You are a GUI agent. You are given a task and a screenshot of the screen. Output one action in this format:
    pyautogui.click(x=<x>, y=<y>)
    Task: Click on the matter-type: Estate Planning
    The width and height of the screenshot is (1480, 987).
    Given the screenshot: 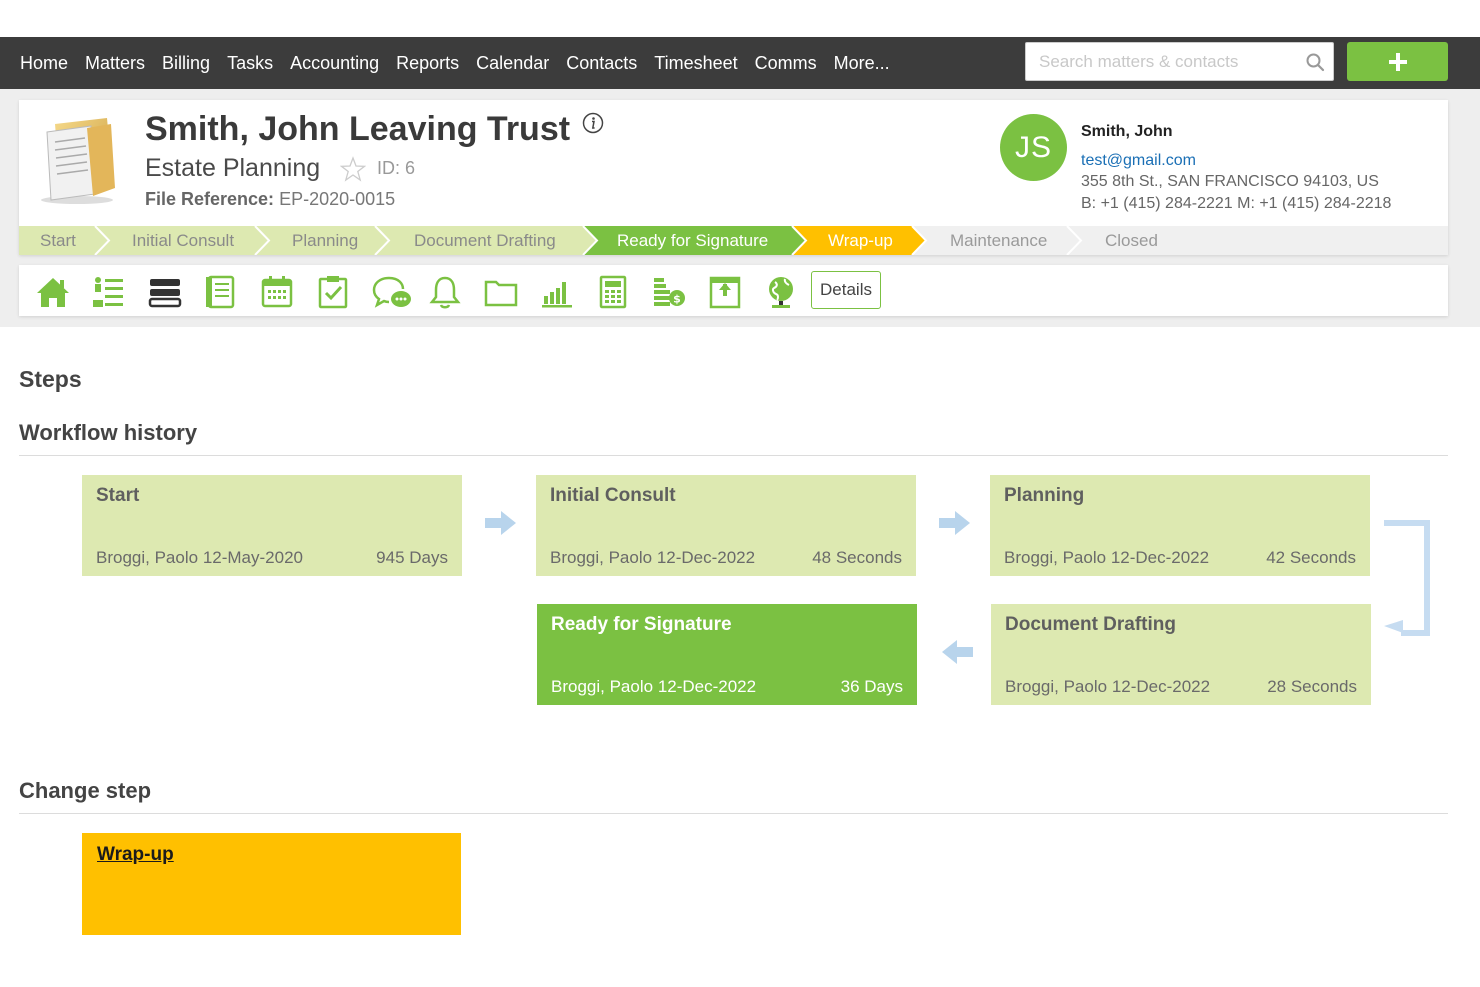 What is the action you would take?
    pyautogui.click(x=233, y=168)
    